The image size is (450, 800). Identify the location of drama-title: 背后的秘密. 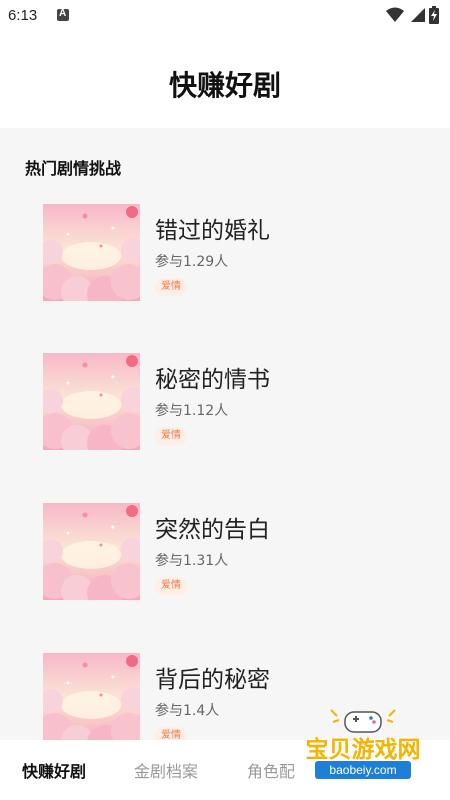
(212, 680).